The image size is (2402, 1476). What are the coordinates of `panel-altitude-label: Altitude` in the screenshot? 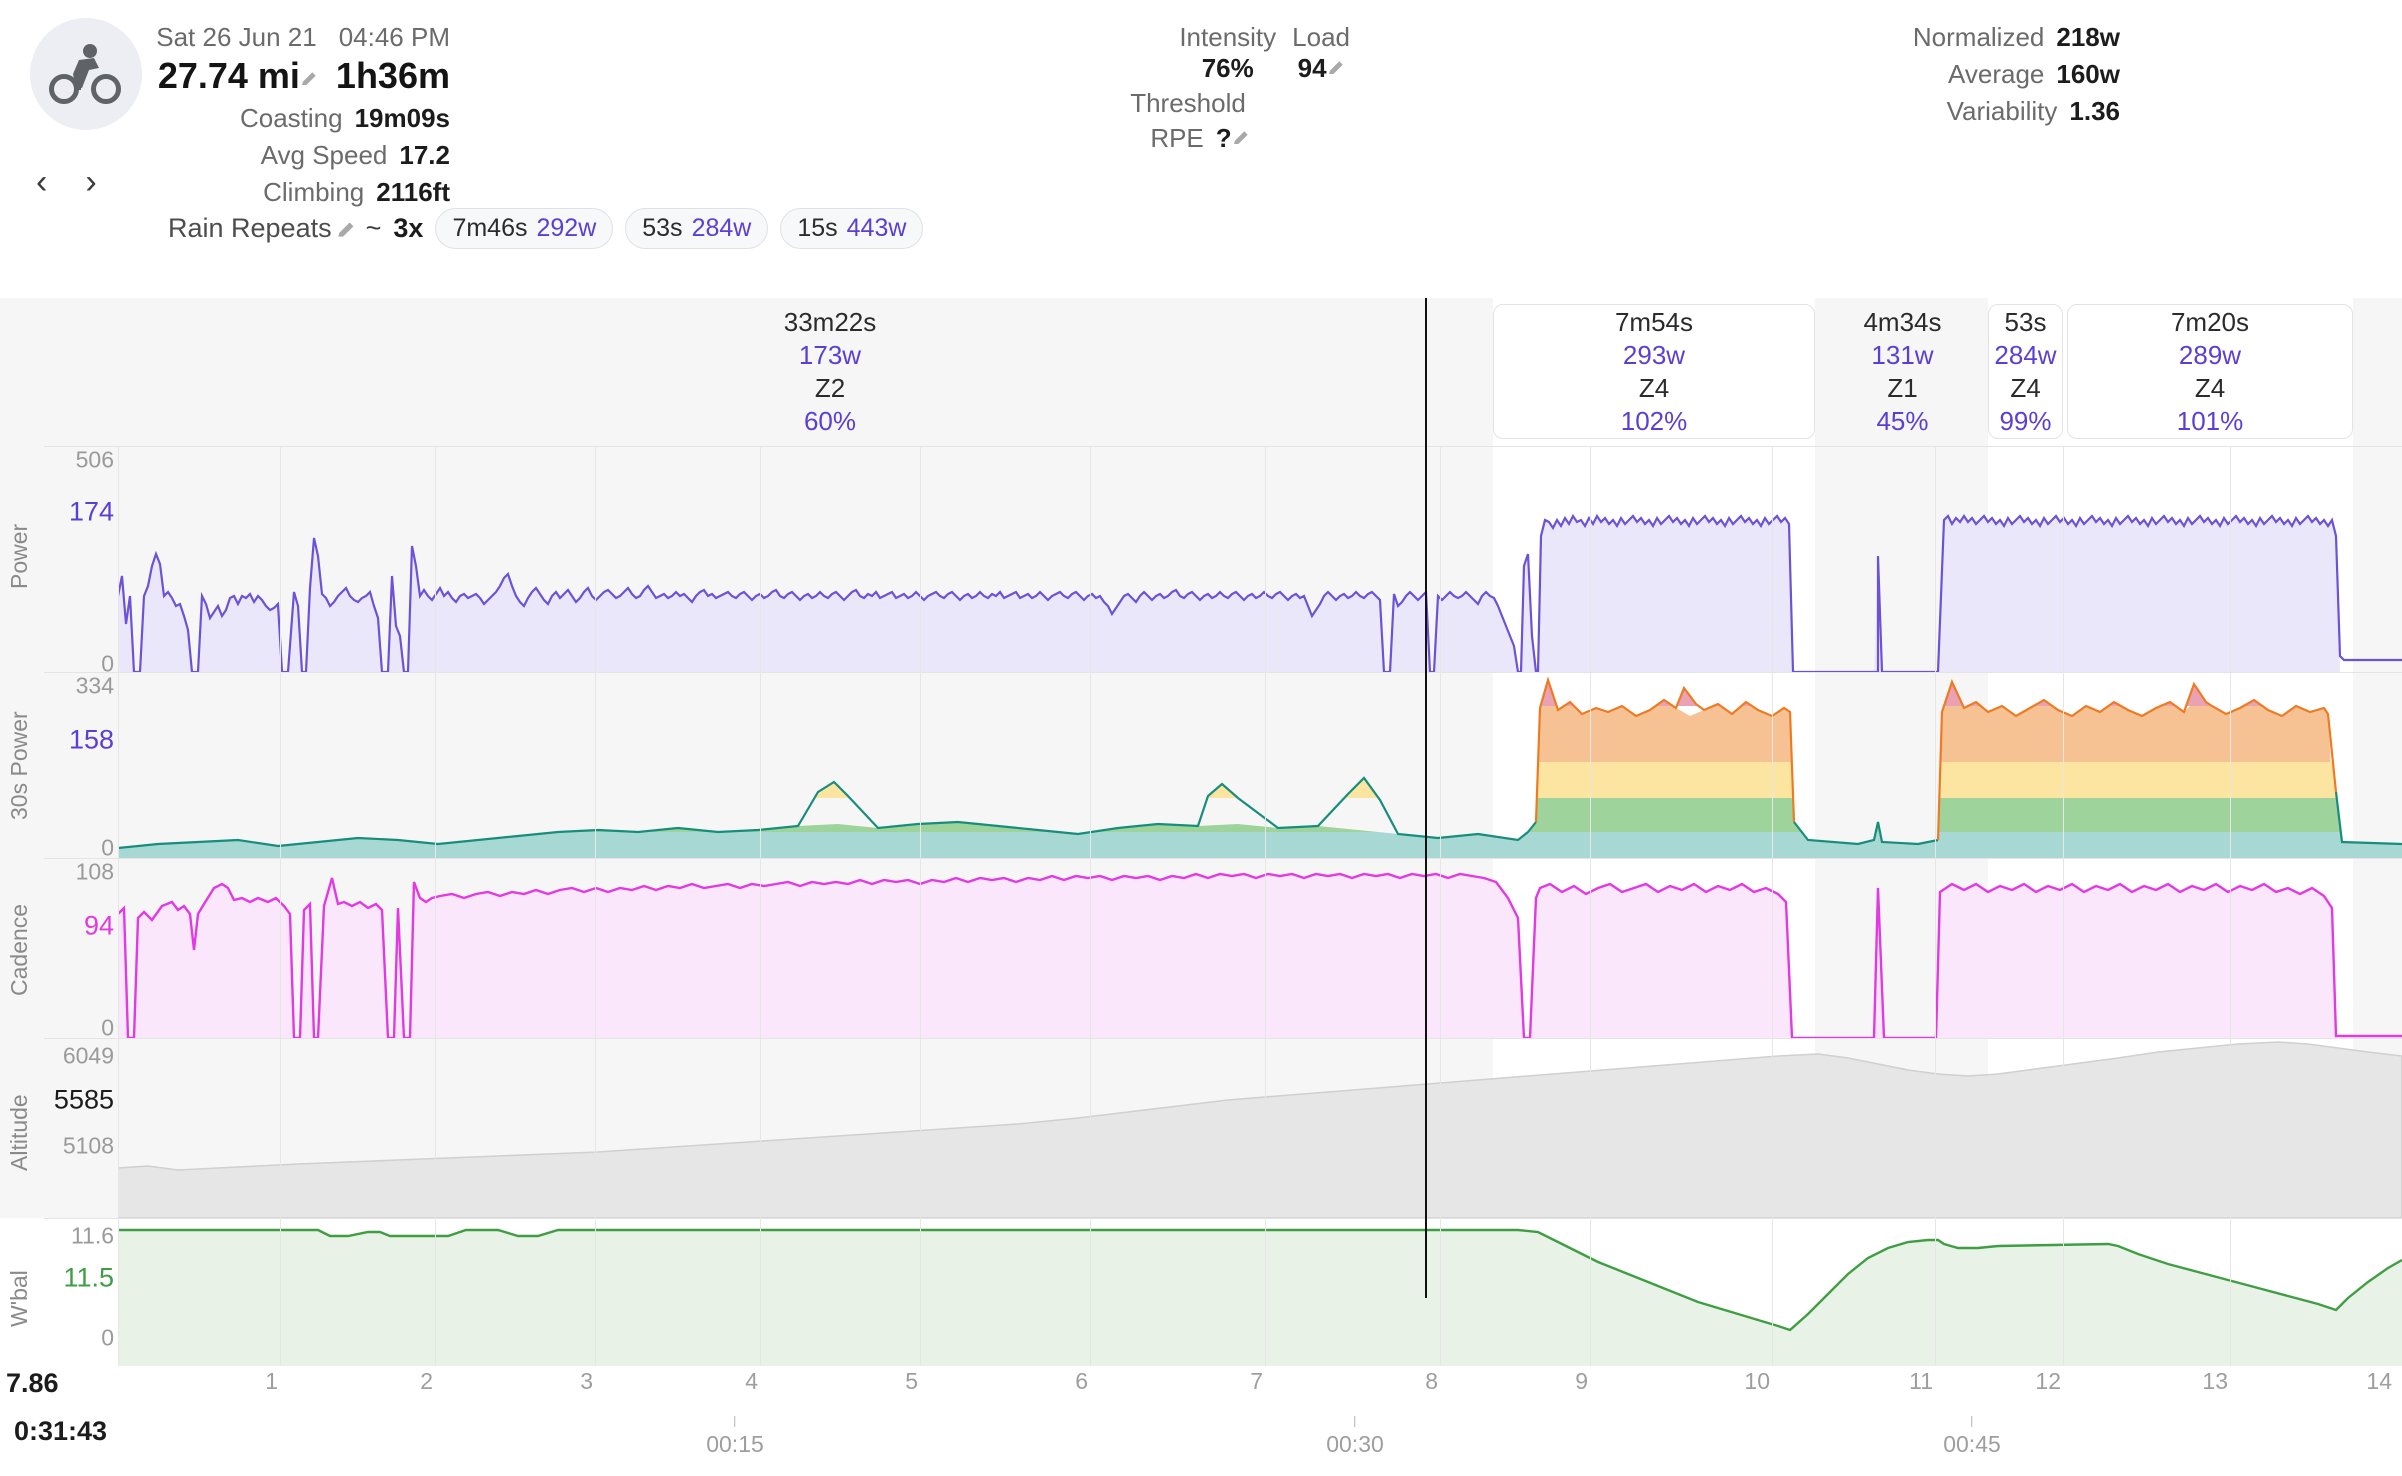 It's located at (19, 1133).